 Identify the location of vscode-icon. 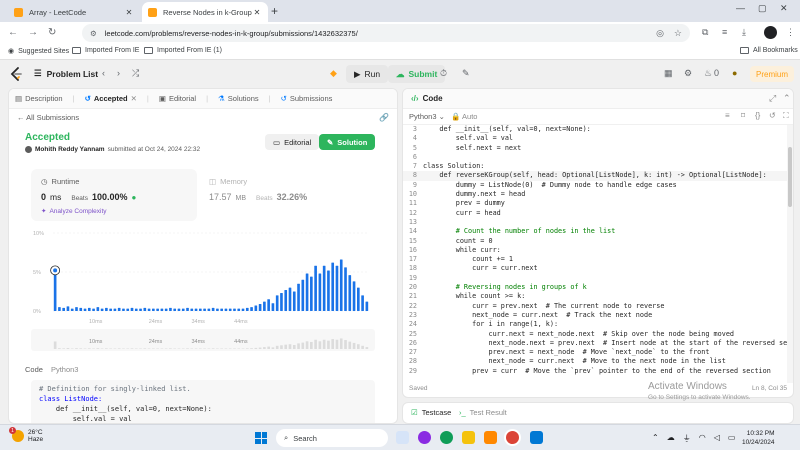
(536, 437).